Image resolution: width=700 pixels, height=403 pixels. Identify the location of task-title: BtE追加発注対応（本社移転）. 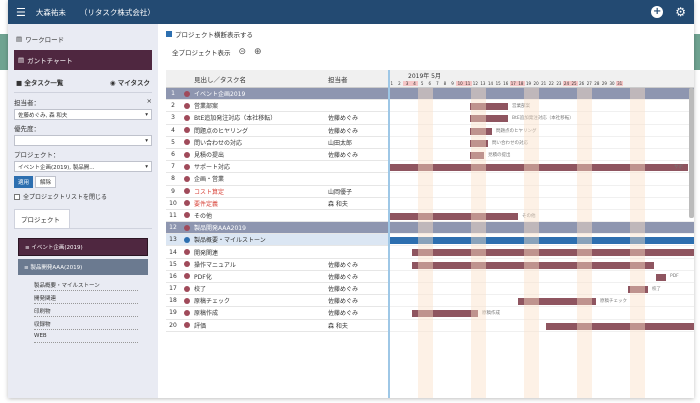
(261, 117).